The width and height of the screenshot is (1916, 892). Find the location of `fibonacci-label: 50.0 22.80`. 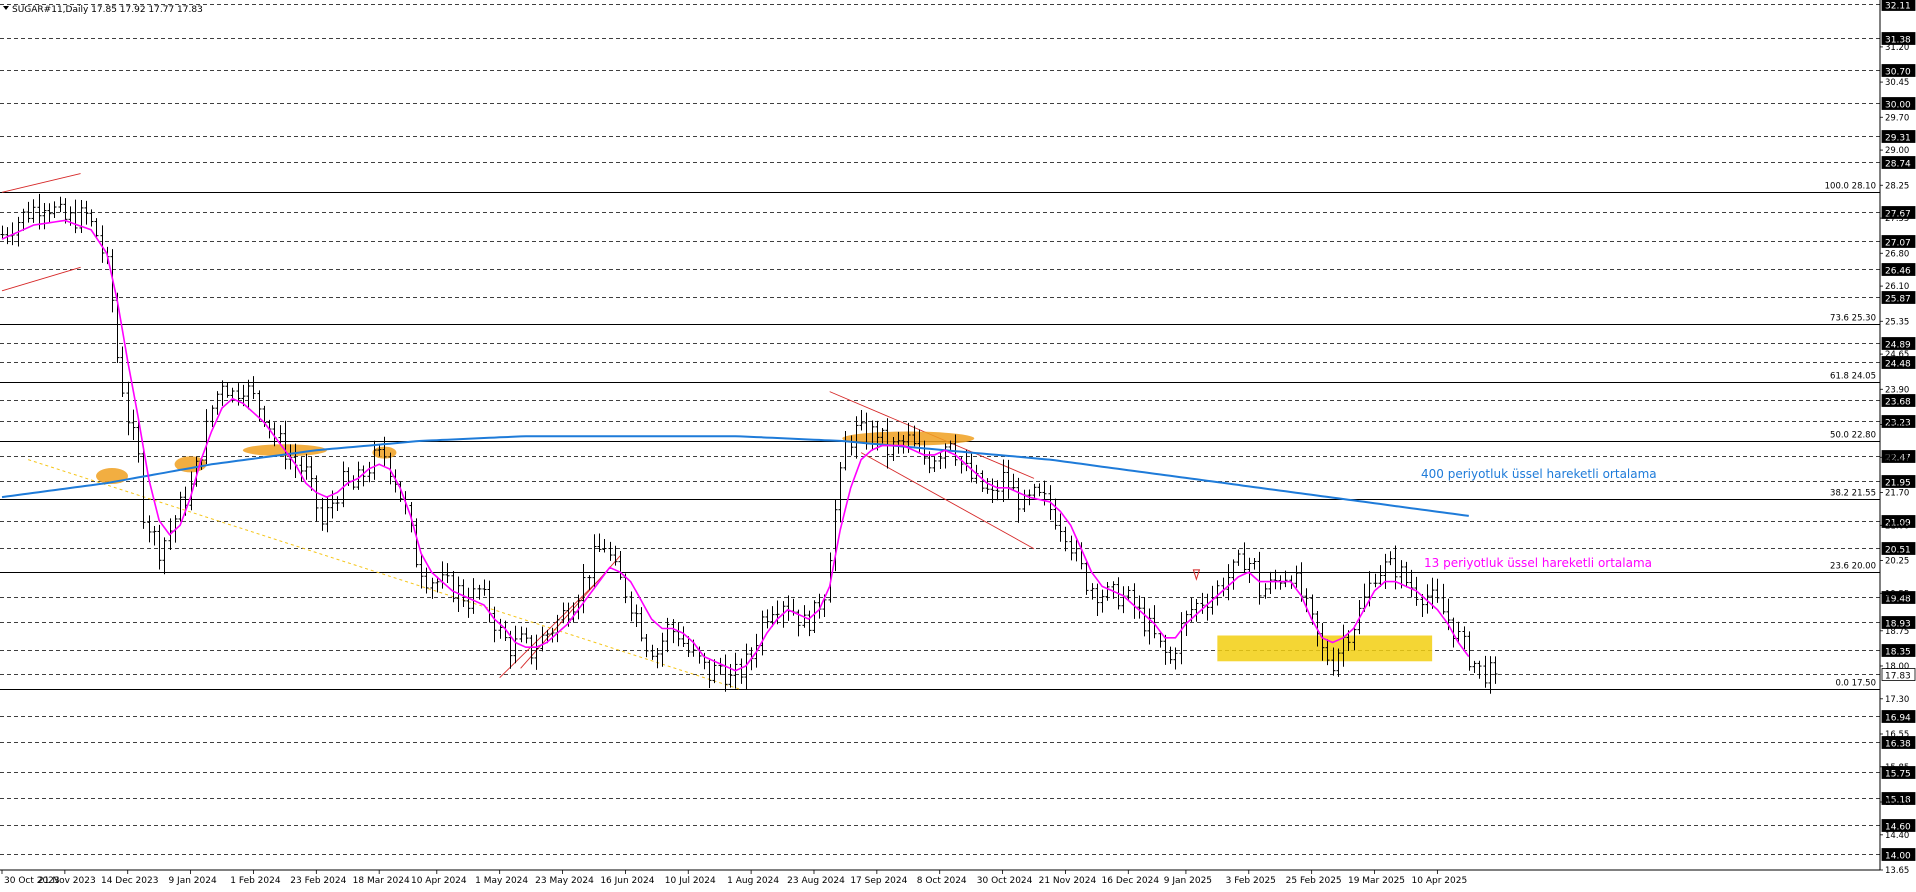

fibonacci-label: 50.0 22.80 is located at coordinates (1853, 436).